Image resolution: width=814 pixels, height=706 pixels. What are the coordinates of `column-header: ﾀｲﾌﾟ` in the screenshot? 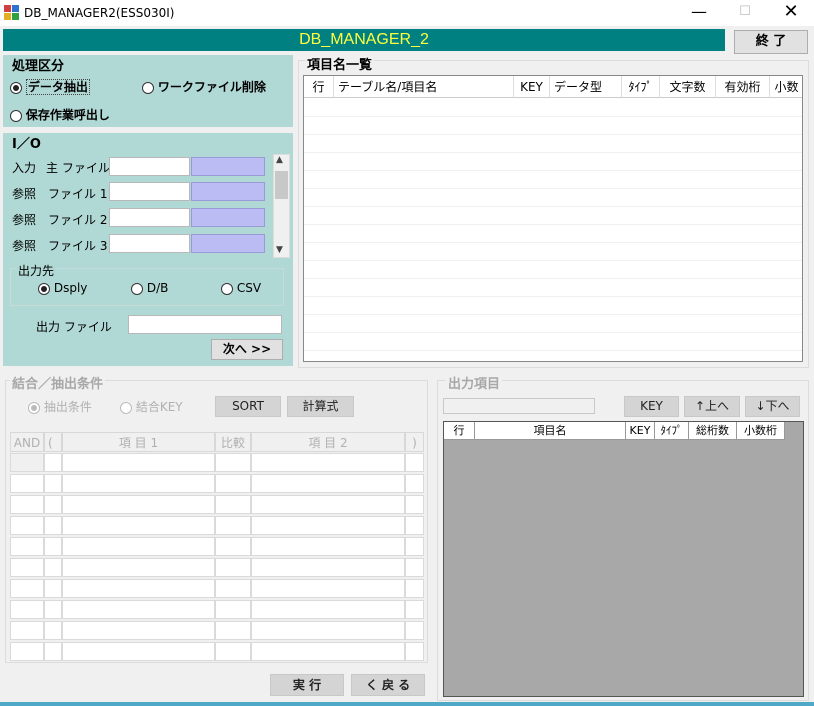 It's located at (672, 431).